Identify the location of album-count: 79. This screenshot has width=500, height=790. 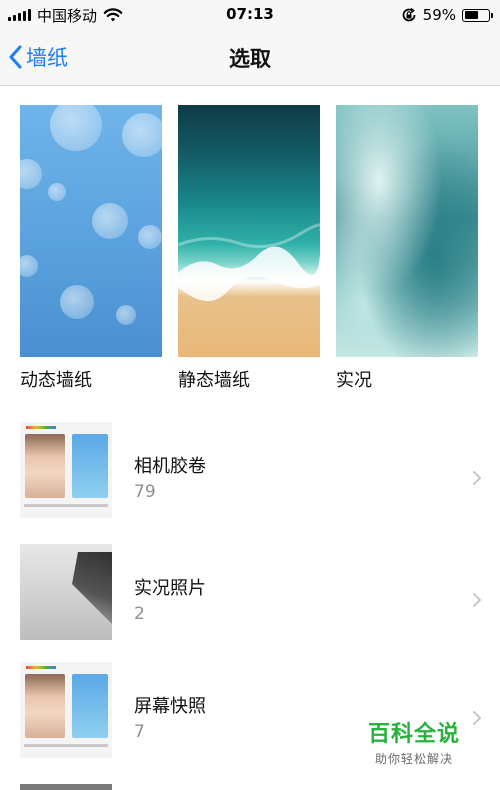
(145, 492).